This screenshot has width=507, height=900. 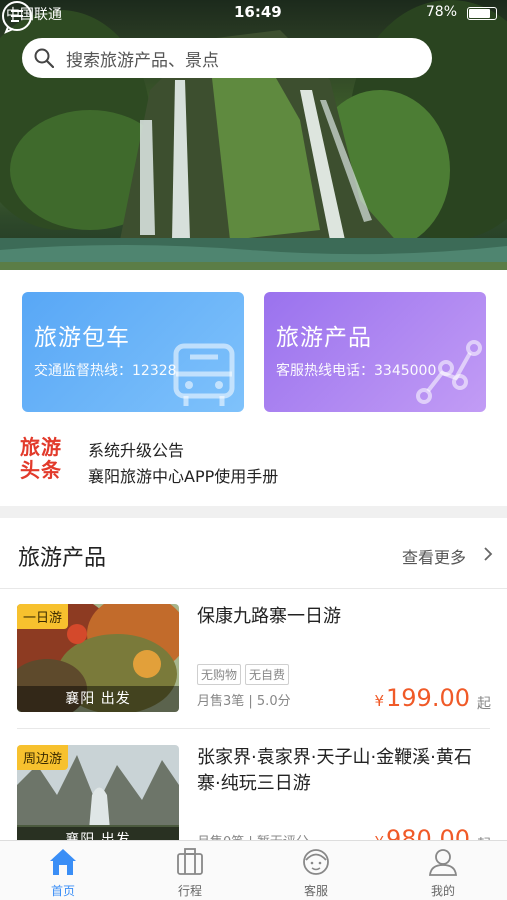 What do you see at coordinates (253, 512) in the screenshot?
I see `section-divider` at bounding box center [253, 512].